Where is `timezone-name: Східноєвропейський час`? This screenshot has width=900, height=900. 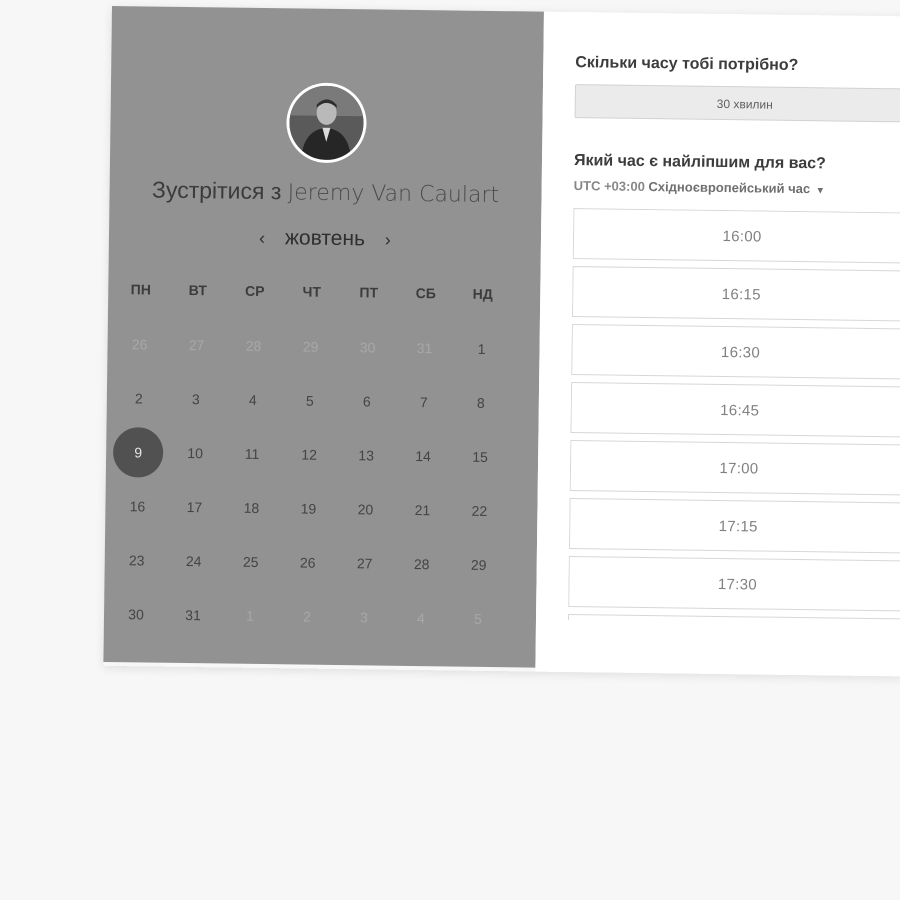
timezone-name: Східноєвропейський час is located at coordinates (729, 188).